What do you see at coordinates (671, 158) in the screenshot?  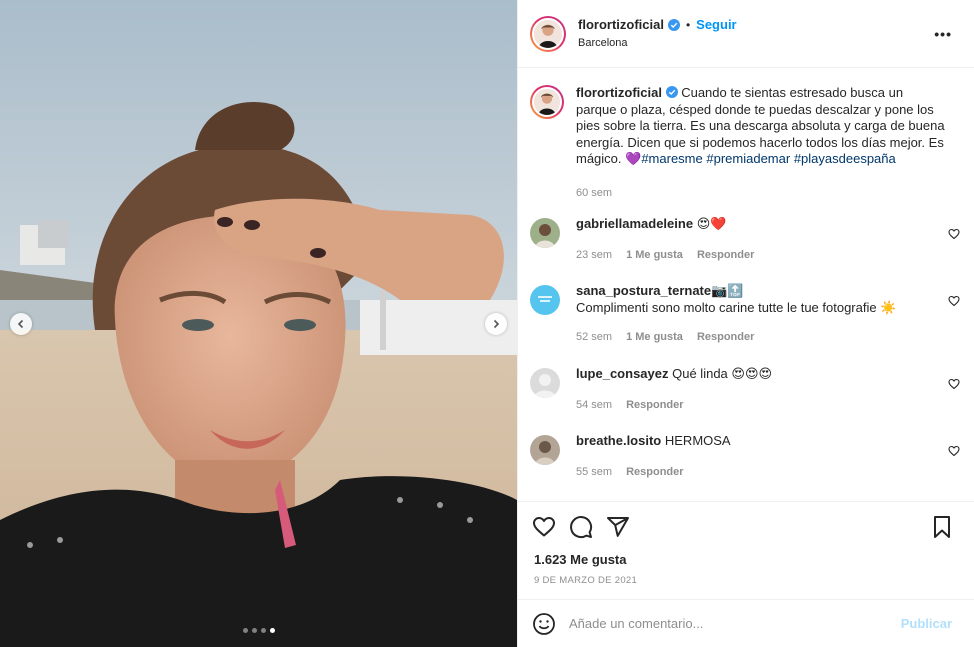 I see `hashtag-link: #maresme` at bounding box center [671, 158].